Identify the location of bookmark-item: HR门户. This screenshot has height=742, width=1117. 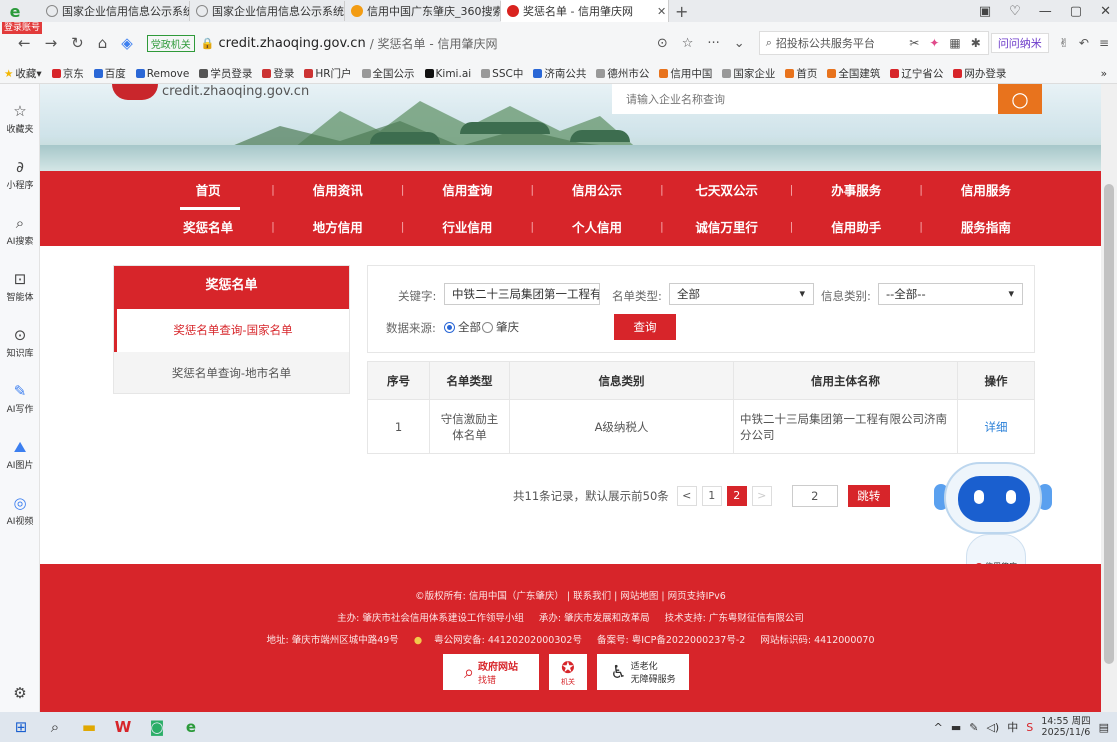
(328, 73).